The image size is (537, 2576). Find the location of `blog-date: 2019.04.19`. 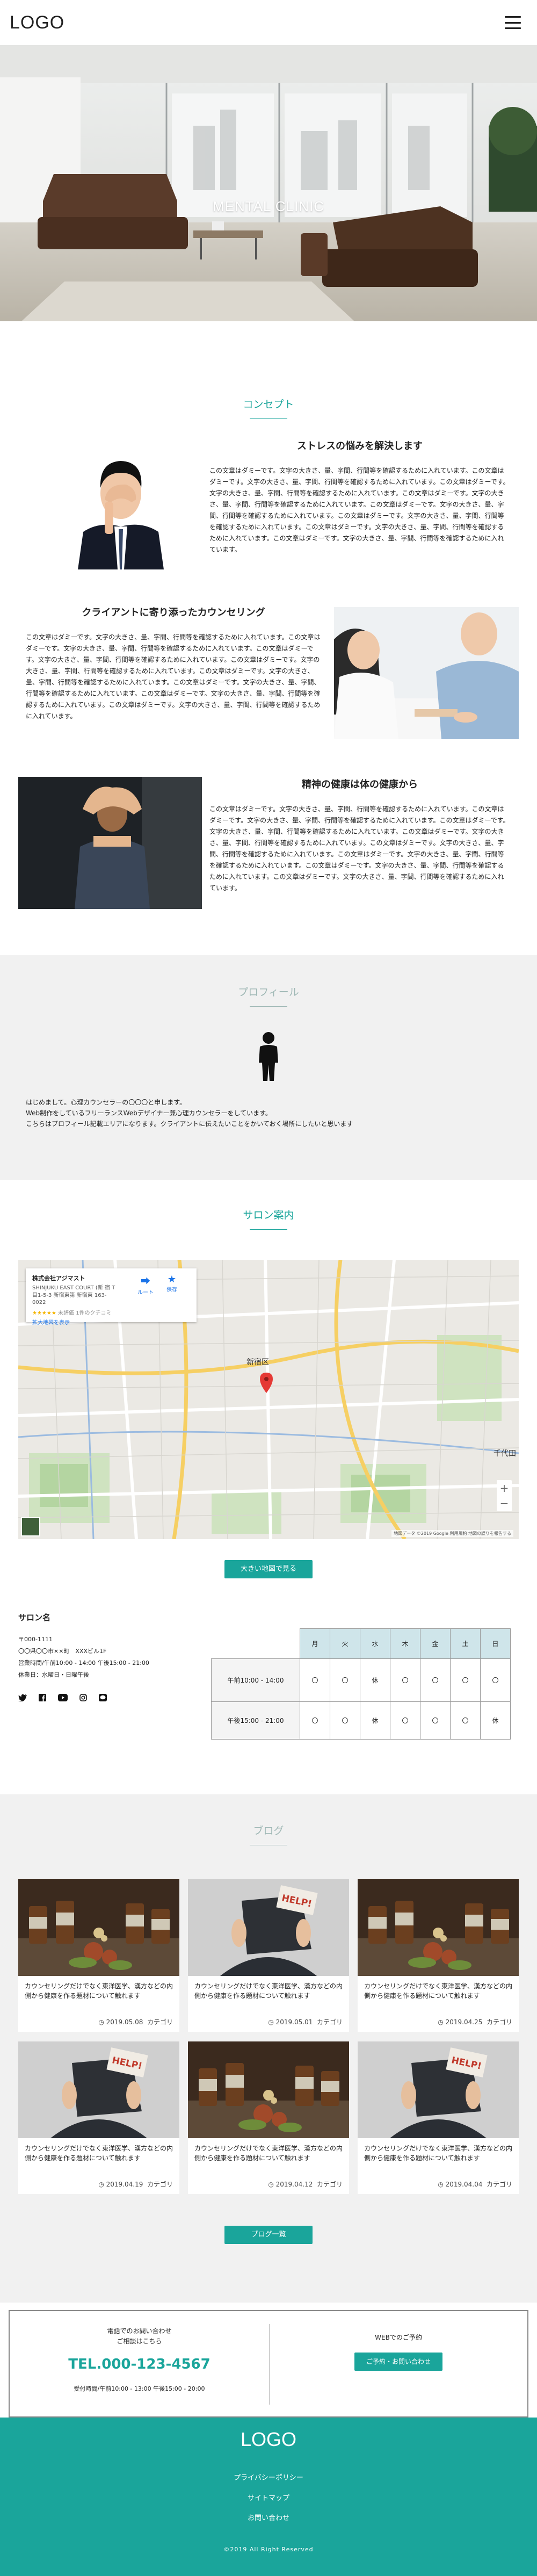

blog-date: 2019.04.19 is located at coordinates (125, 2184).